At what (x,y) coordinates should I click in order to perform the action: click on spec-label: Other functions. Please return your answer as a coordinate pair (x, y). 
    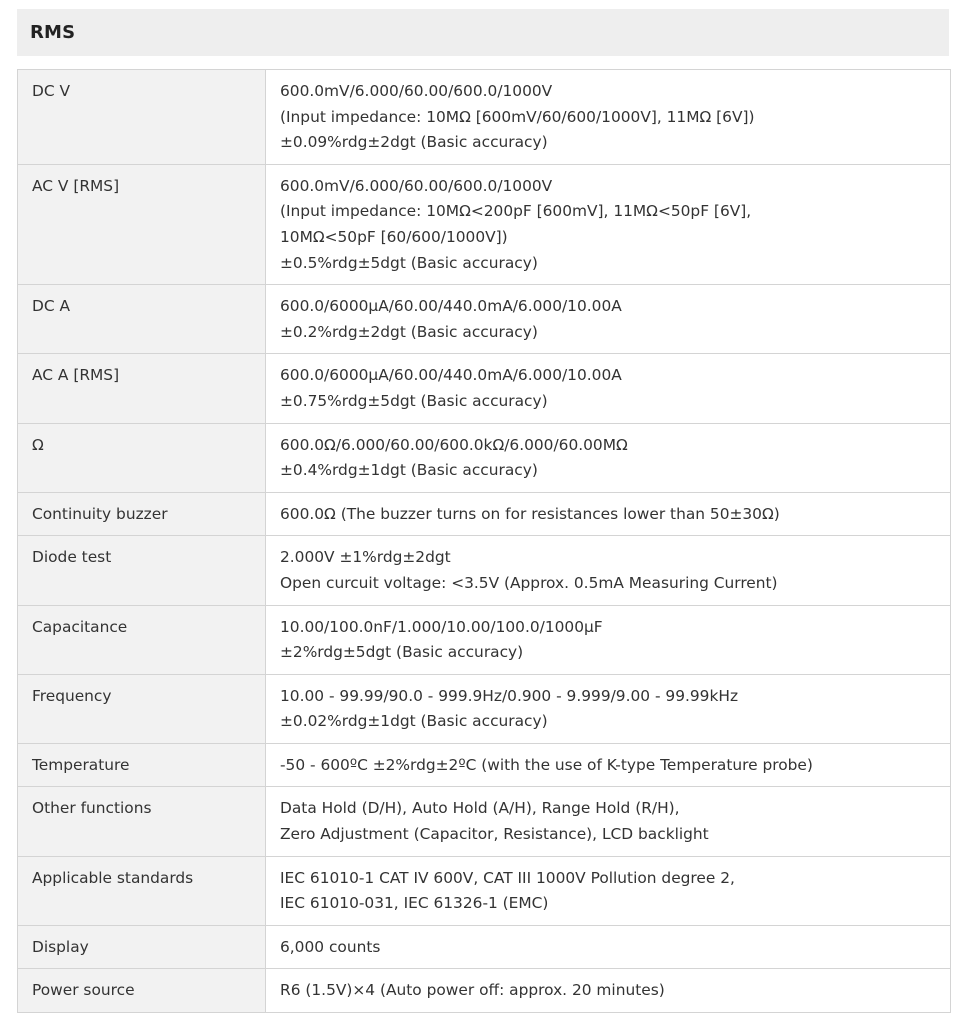
    Looking at the image, I should click on (141, 821).